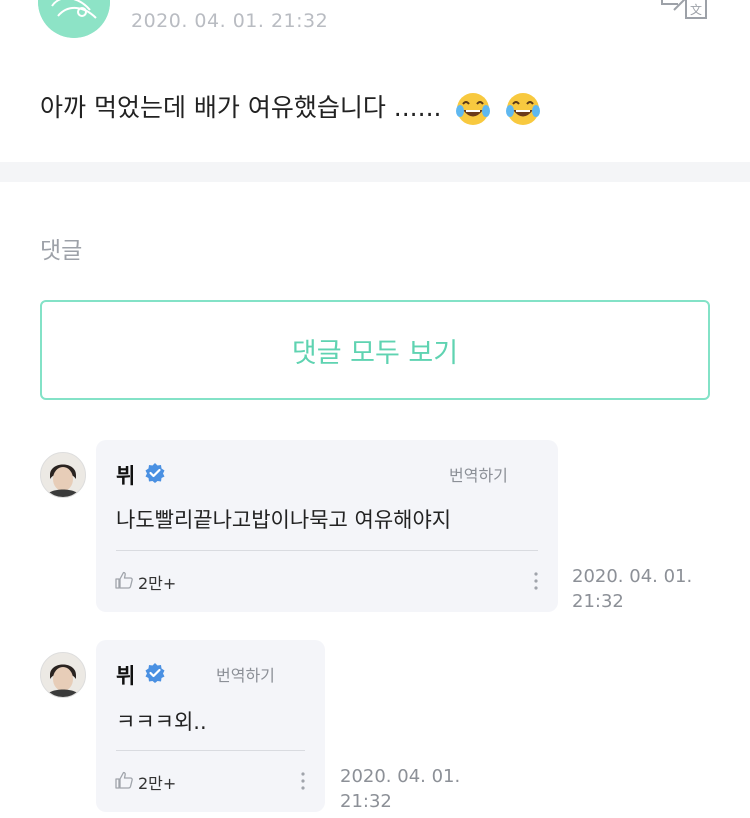 The width and height of the screenshot is (750, 818). What do you see at coordinates (375, 25) in the screenshot?
I see `post-header: 2020. 04. 01. 21:32 文` at bounding box center [375, 25].